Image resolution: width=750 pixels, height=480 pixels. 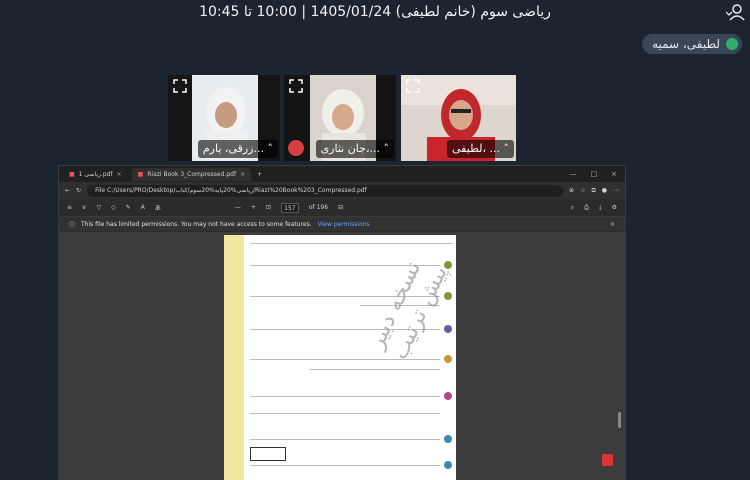 I want to click on participant-label: لطیفی، ... ˄, so click(x=480, y=149).